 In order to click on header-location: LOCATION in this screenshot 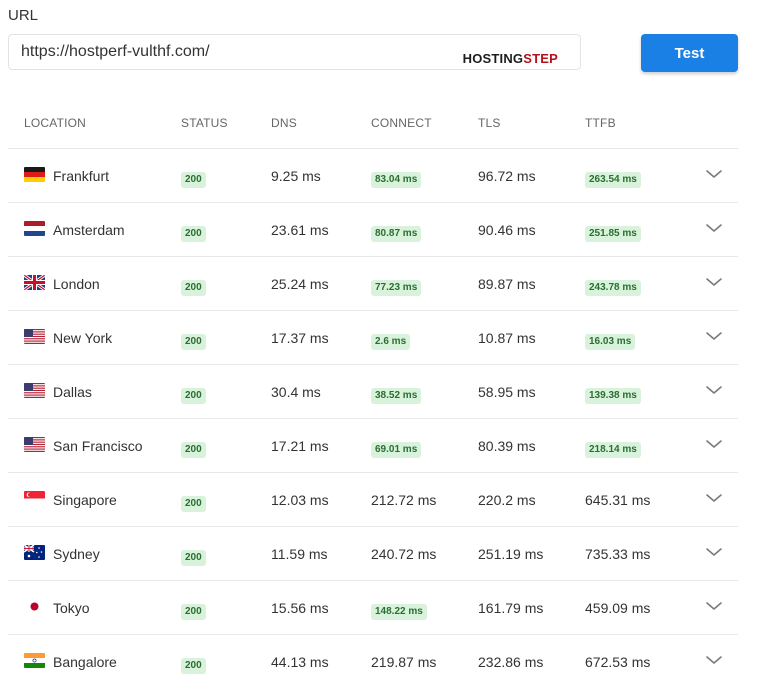, I will do `click(55, 123)`.